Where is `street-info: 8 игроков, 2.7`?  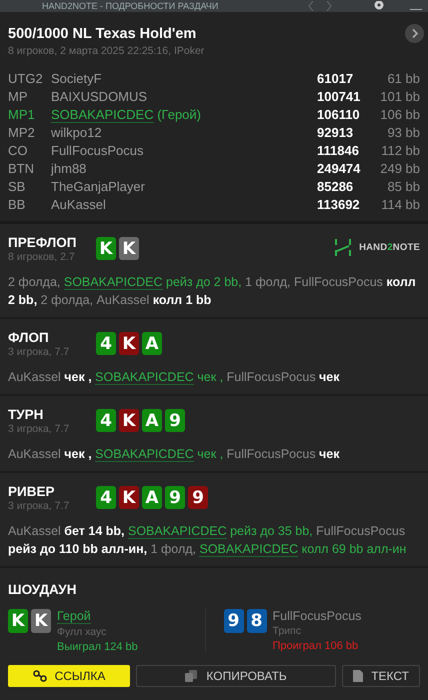 street-info: 8 игроков, 2.7 is located at coordinates (42, 257).